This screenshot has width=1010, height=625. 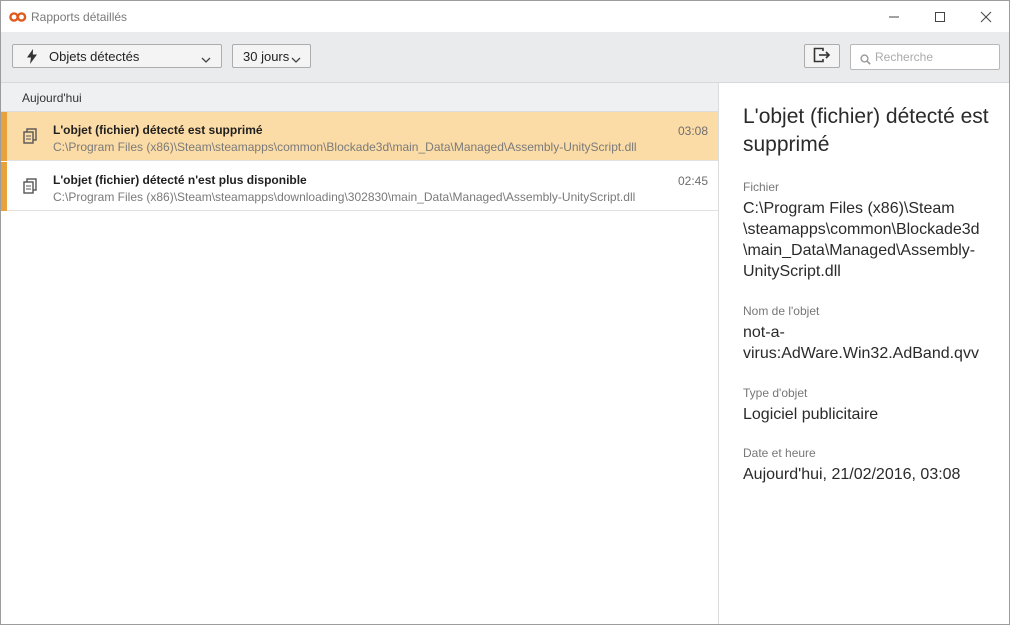 I want to click on group-label: Aujourd'hui, so click(x=52, y=98).